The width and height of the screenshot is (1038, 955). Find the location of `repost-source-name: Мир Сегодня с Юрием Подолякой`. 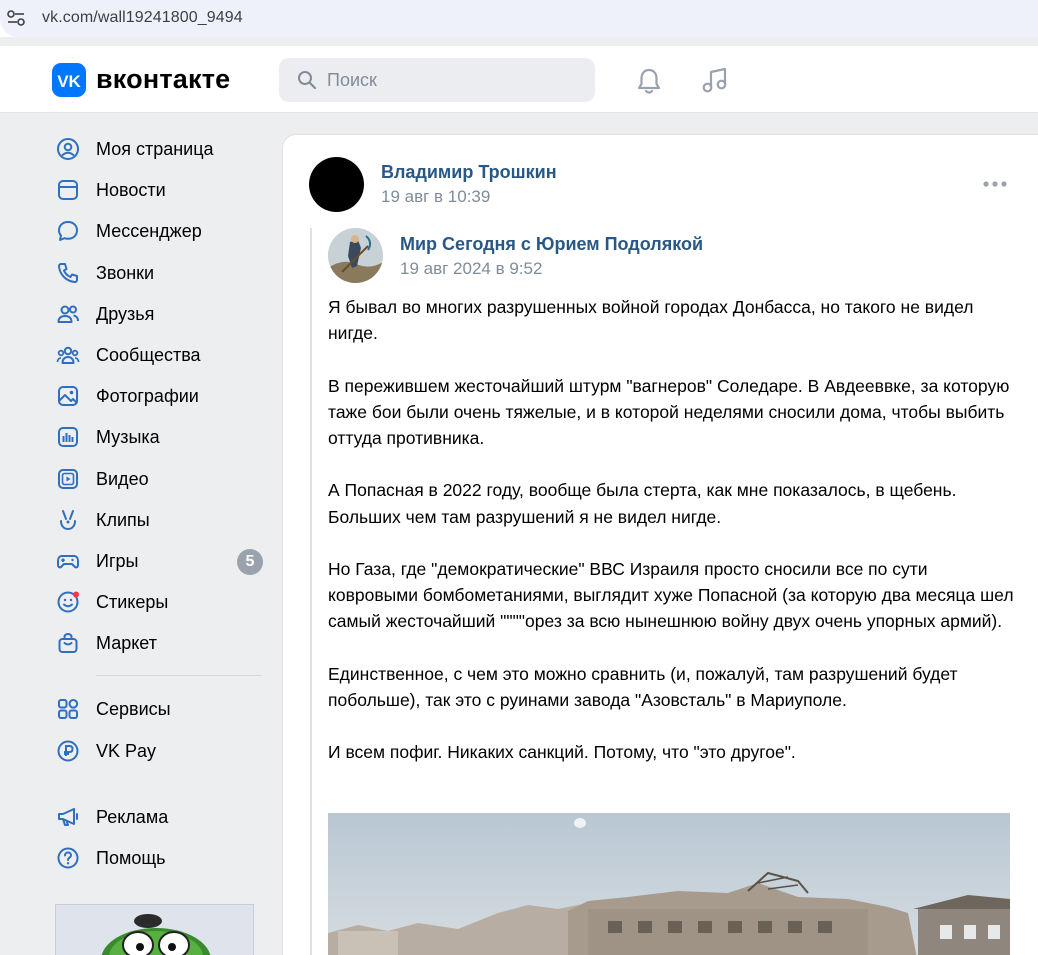

repost-source-name: Мир Сегодня с Юрием Подолякой is located at coordinates (551, 244).